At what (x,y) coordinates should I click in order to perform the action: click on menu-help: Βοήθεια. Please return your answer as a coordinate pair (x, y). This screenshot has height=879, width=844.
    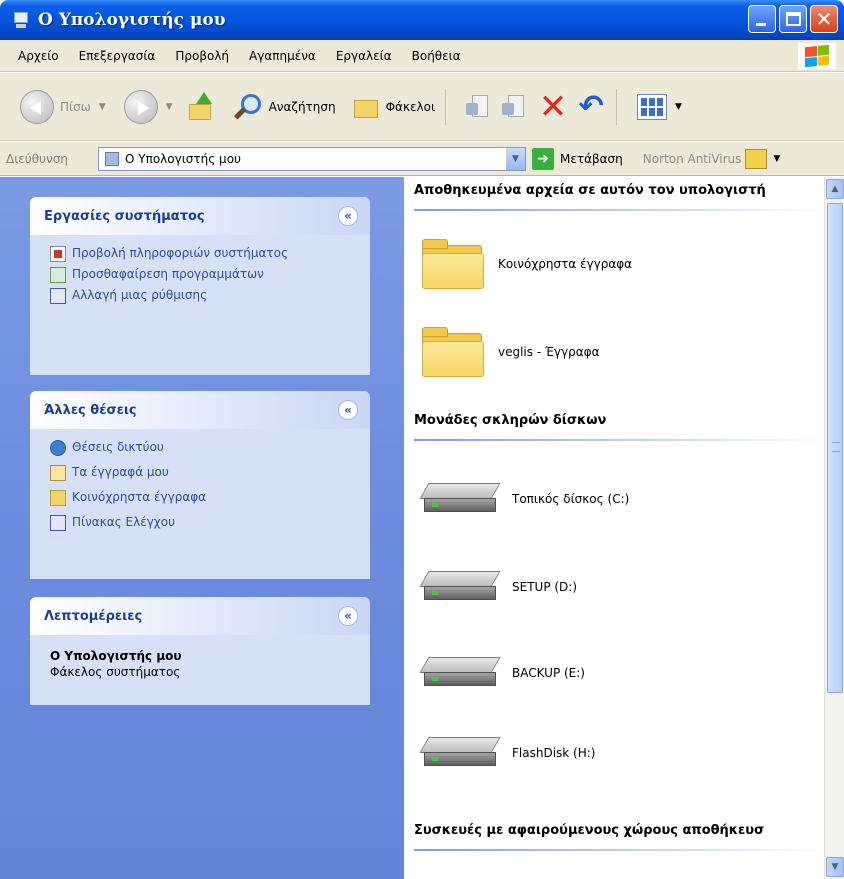
    Looking at the image, I should click on (436, 56).